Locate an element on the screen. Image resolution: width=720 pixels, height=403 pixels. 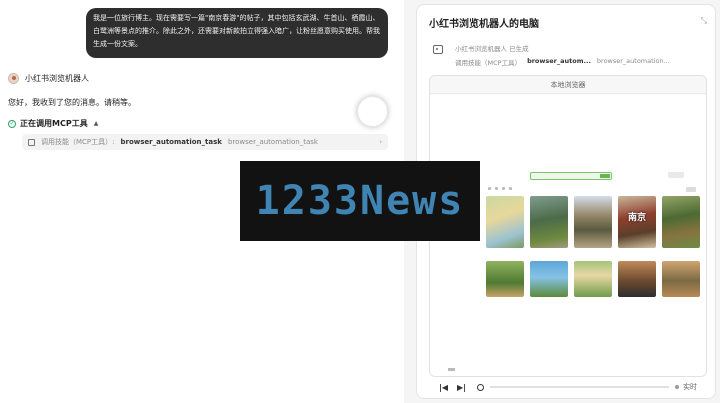
mcp-status-toggle: ✓ 正在调用MCP工具 ▲ is located at coordinates (53, 123).